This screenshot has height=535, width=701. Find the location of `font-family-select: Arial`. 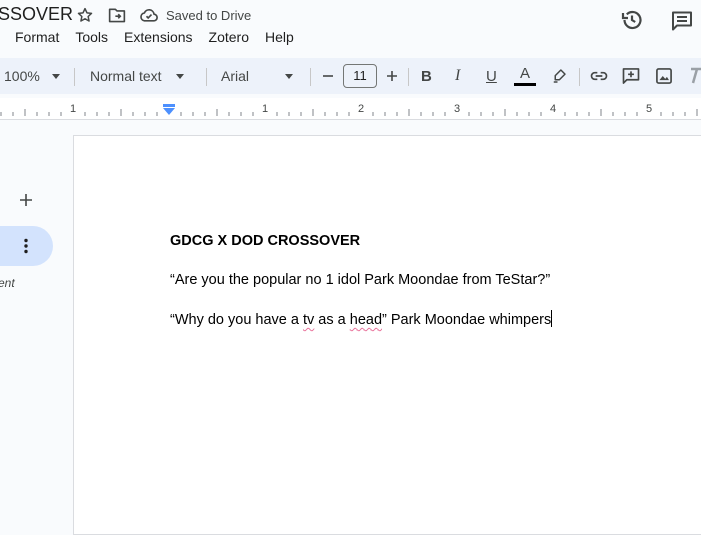

font-family-select: Arial is located at coordinates (261, 76).